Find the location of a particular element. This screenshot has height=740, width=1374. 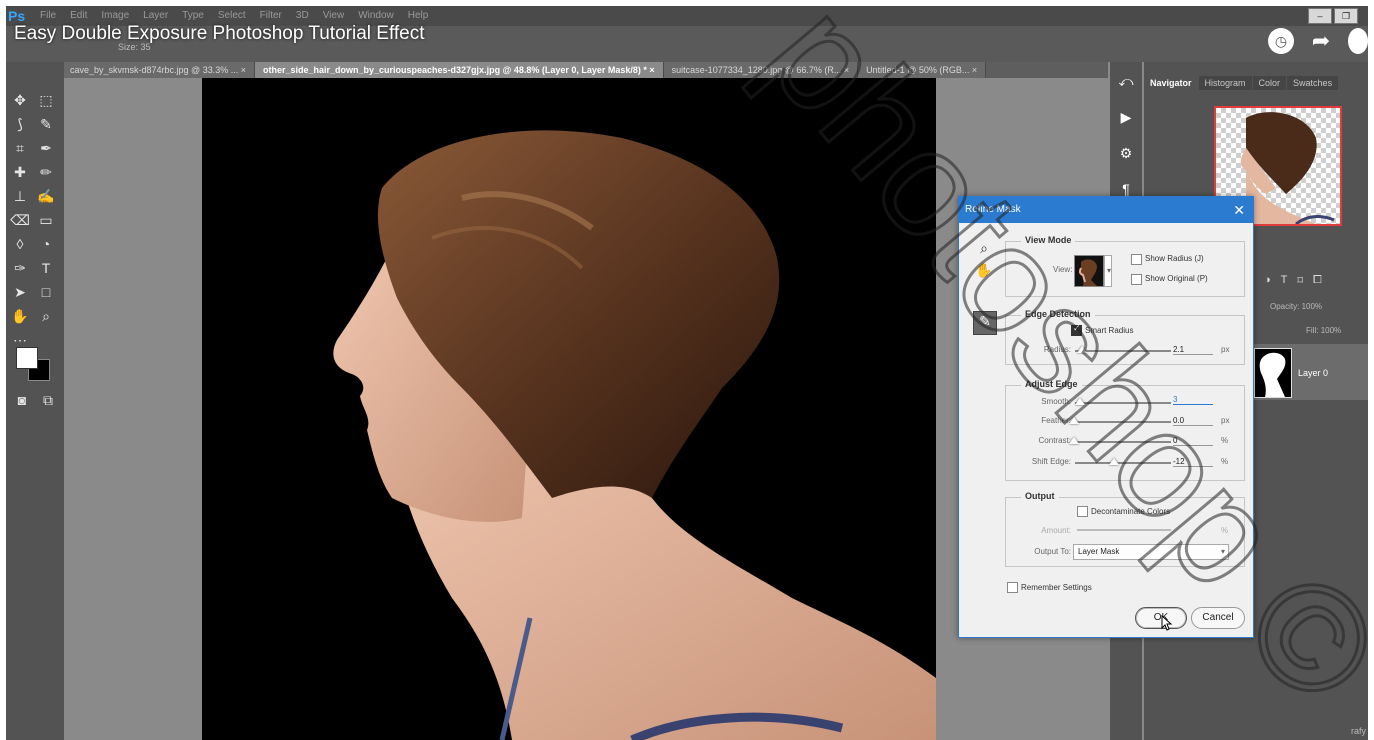

menu-item-view: View is located at coordinates (334, 15).